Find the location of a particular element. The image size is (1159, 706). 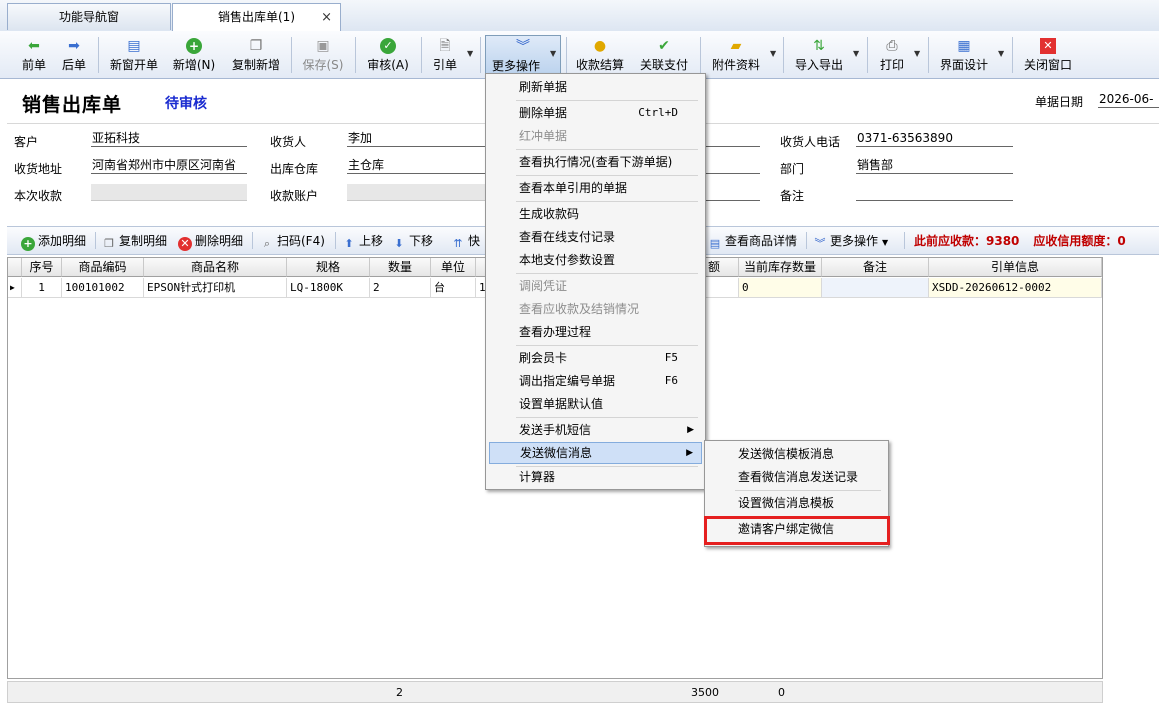

next-button: ➡ 后单 is located at coordinates (74, 54).